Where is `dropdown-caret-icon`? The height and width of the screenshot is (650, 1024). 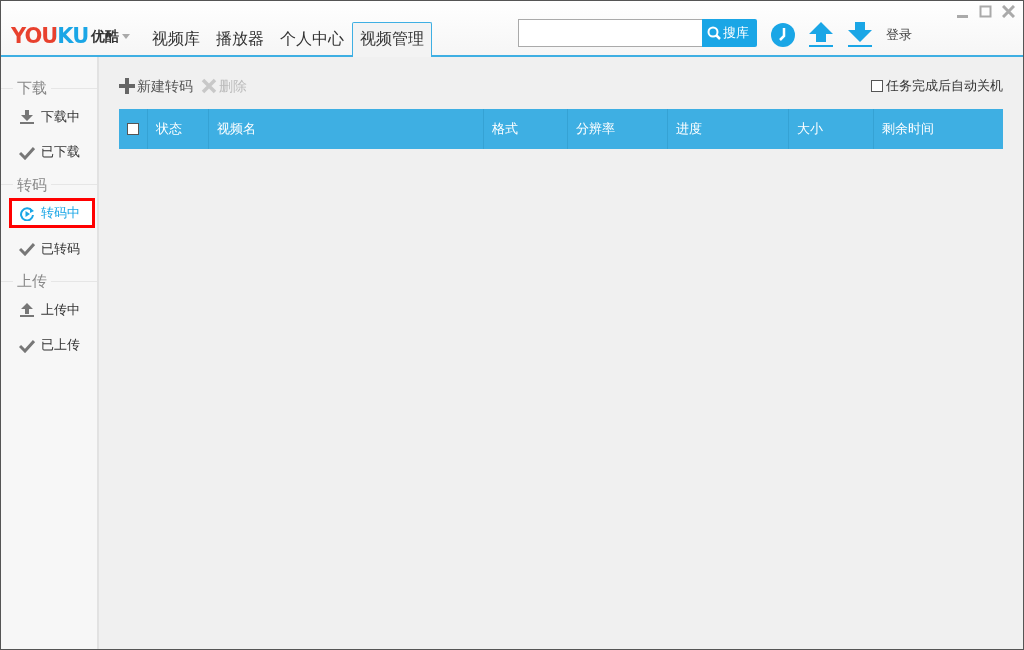 dropdown-caret-icon is located at coordinates (126, 36).